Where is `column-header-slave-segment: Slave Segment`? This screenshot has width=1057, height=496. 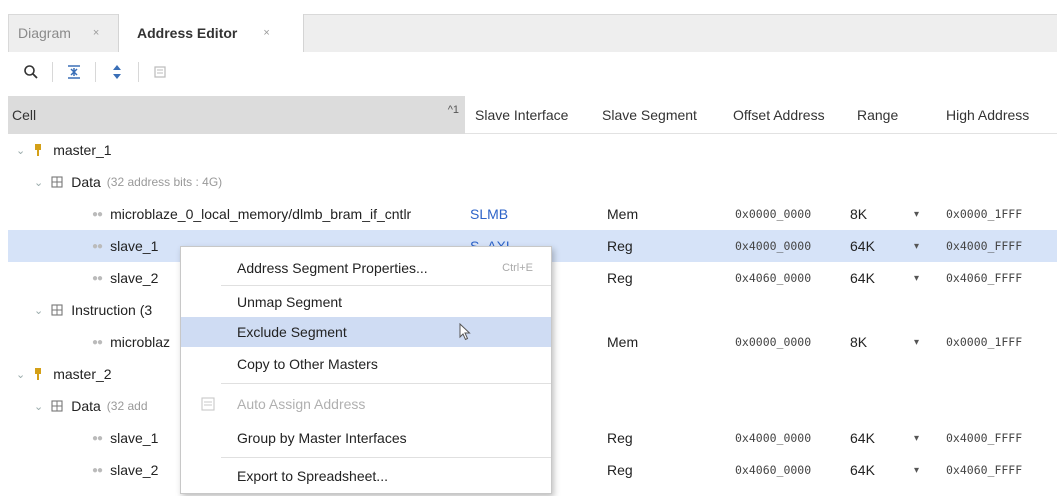
column-header-slave-segment: Slave Segment is located at coordinates (649, 115).